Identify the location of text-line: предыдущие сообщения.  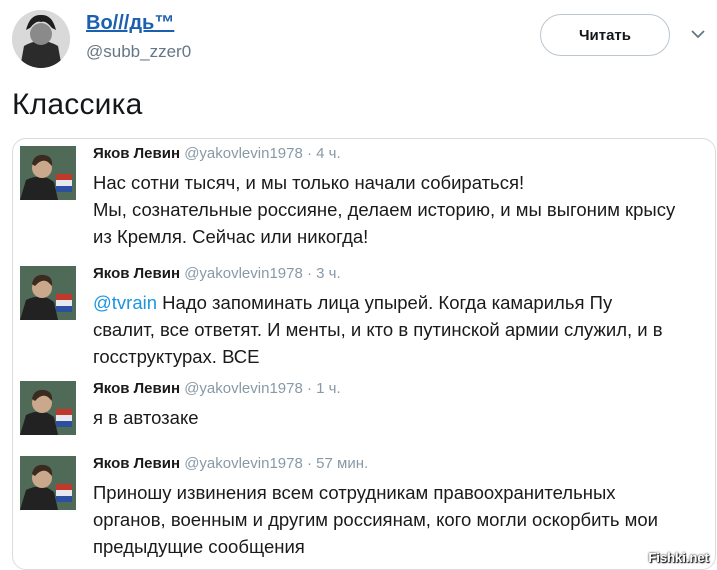
(199, 546).